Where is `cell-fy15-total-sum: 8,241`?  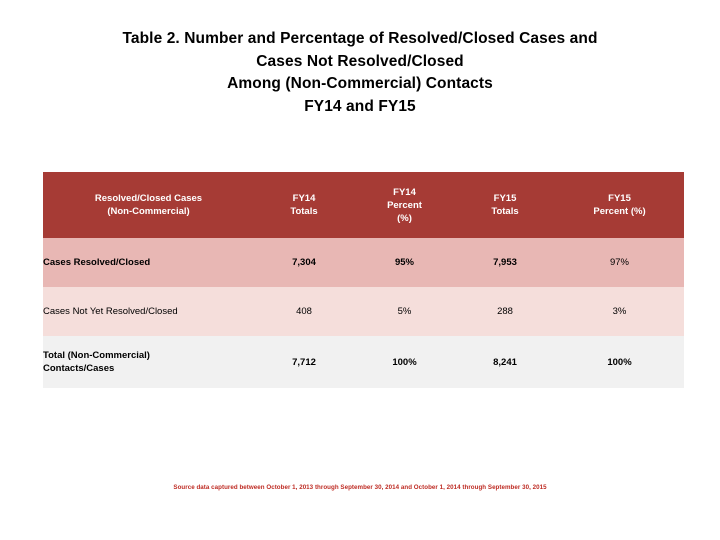 cell-fy15-total-sum: 8,241 is located at coordinates (505, 362).